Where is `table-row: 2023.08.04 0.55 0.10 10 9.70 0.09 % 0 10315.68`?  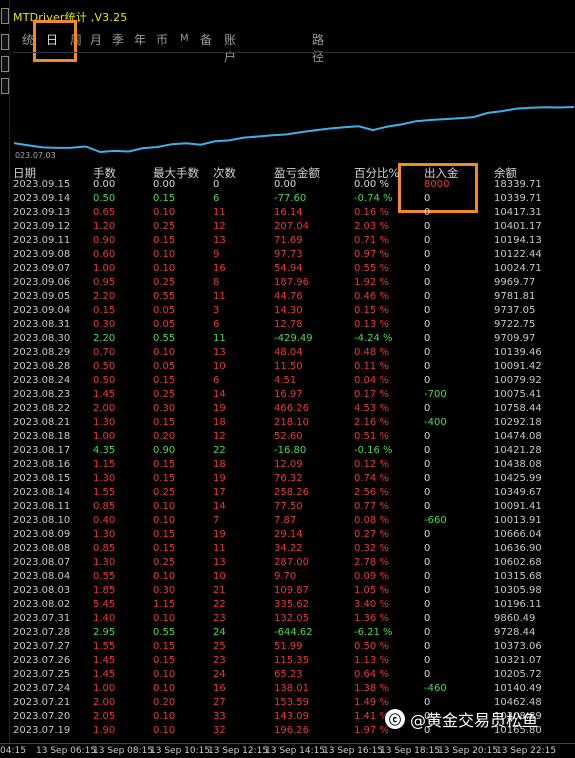
table-row: 2023.08.04 0.55 0.10 10 9.70 0.09 % 0 10315.68 is located at coordinates (294, 578).